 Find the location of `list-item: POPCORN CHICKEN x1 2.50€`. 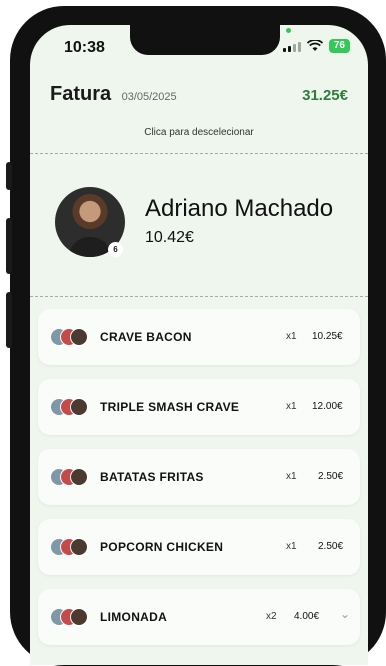

list-item: POPCORN CHICKEN x1 2.50€ is located at coordinates (199, 547).